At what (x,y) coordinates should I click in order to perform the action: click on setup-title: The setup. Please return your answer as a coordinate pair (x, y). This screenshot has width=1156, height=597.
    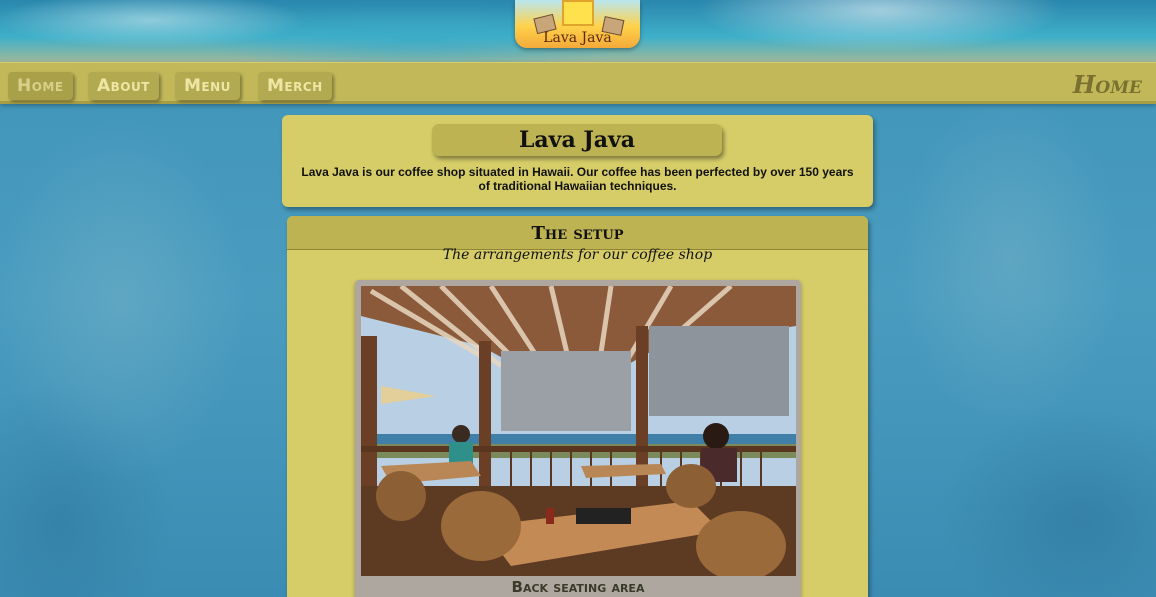
    Looking at the image, I should click on (577, 233).